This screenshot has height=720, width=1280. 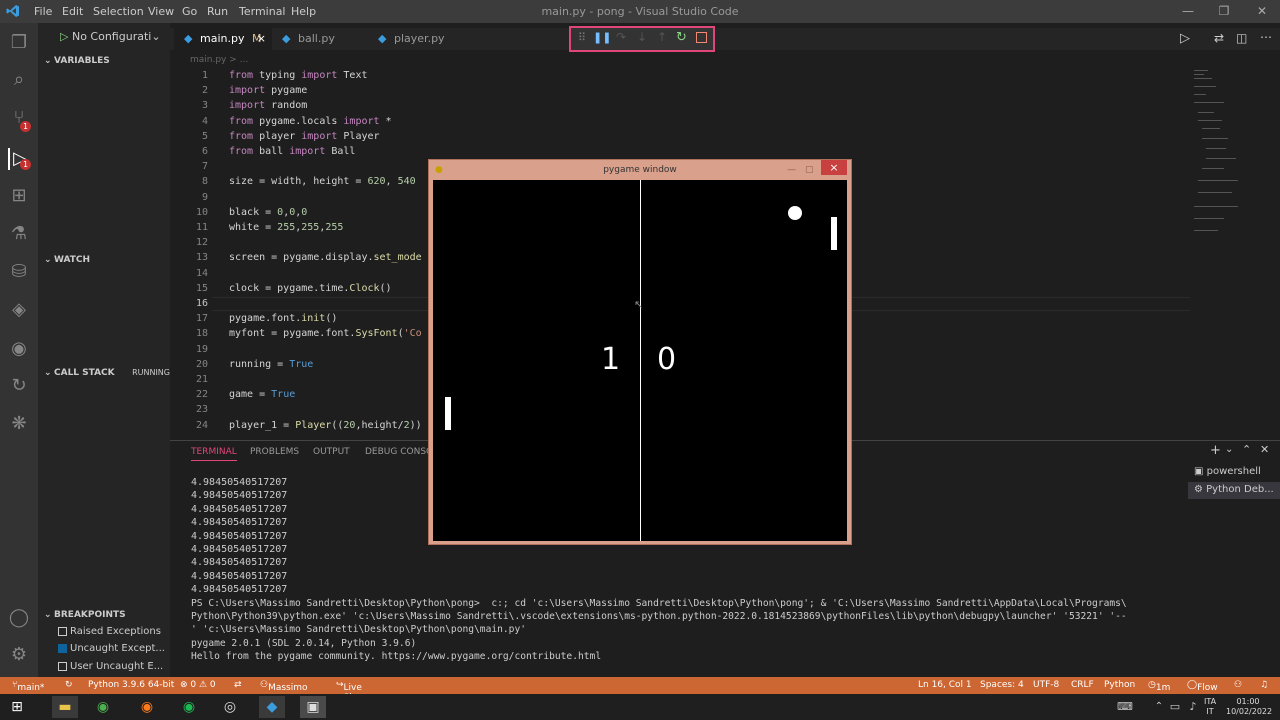 What do you see at coordinates (272, 707) in the screenshot?
I see `vscode-app-icon: ◆` at bounding box center [272, 707].